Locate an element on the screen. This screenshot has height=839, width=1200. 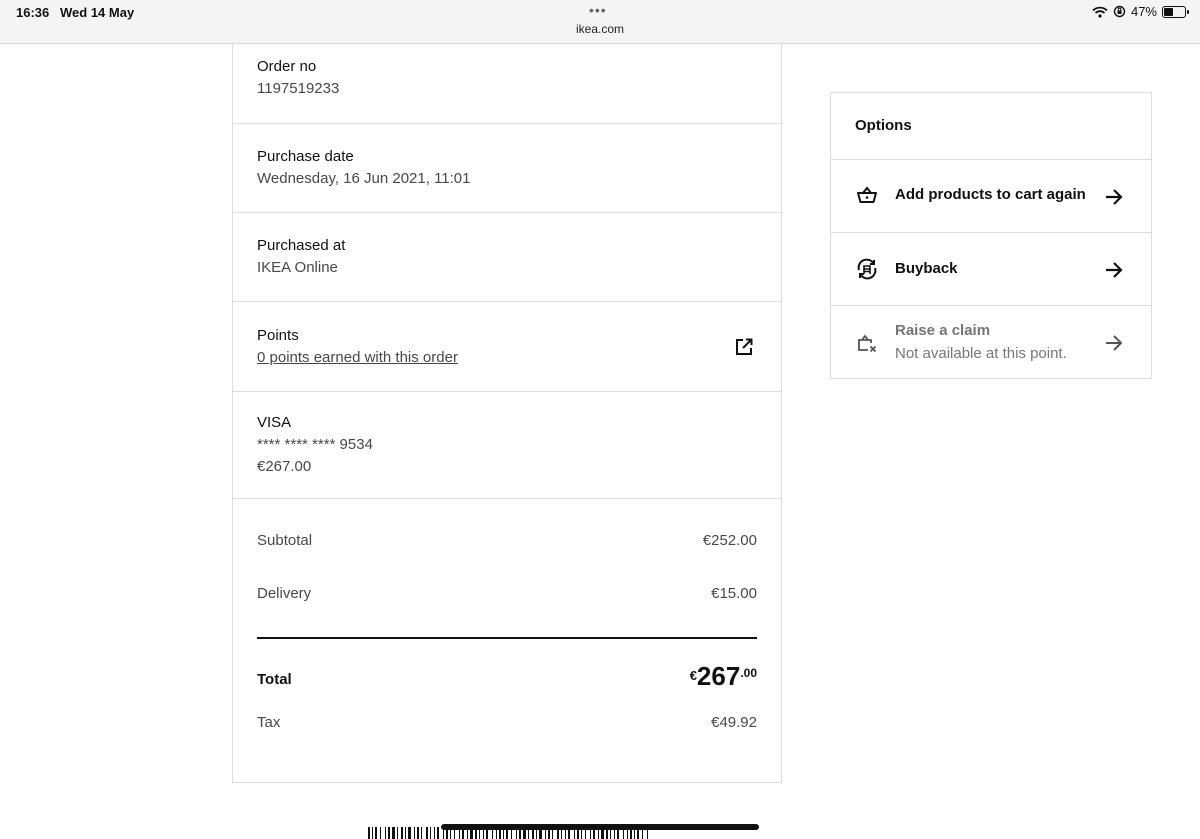
payment-section: VISA **** **** **** 9534 €267.00 is located at coordinates (507, 445).